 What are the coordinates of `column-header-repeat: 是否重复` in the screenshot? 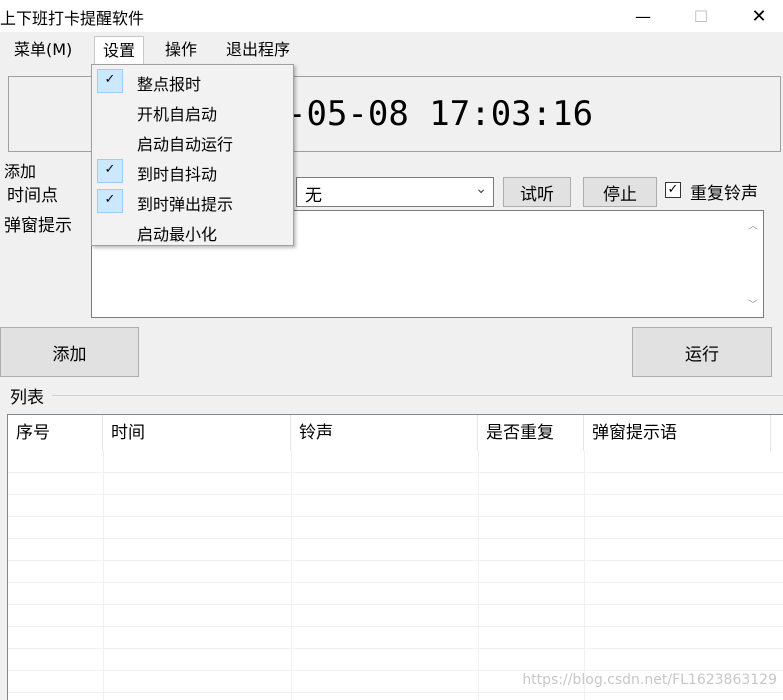 It's located at (531, 433).